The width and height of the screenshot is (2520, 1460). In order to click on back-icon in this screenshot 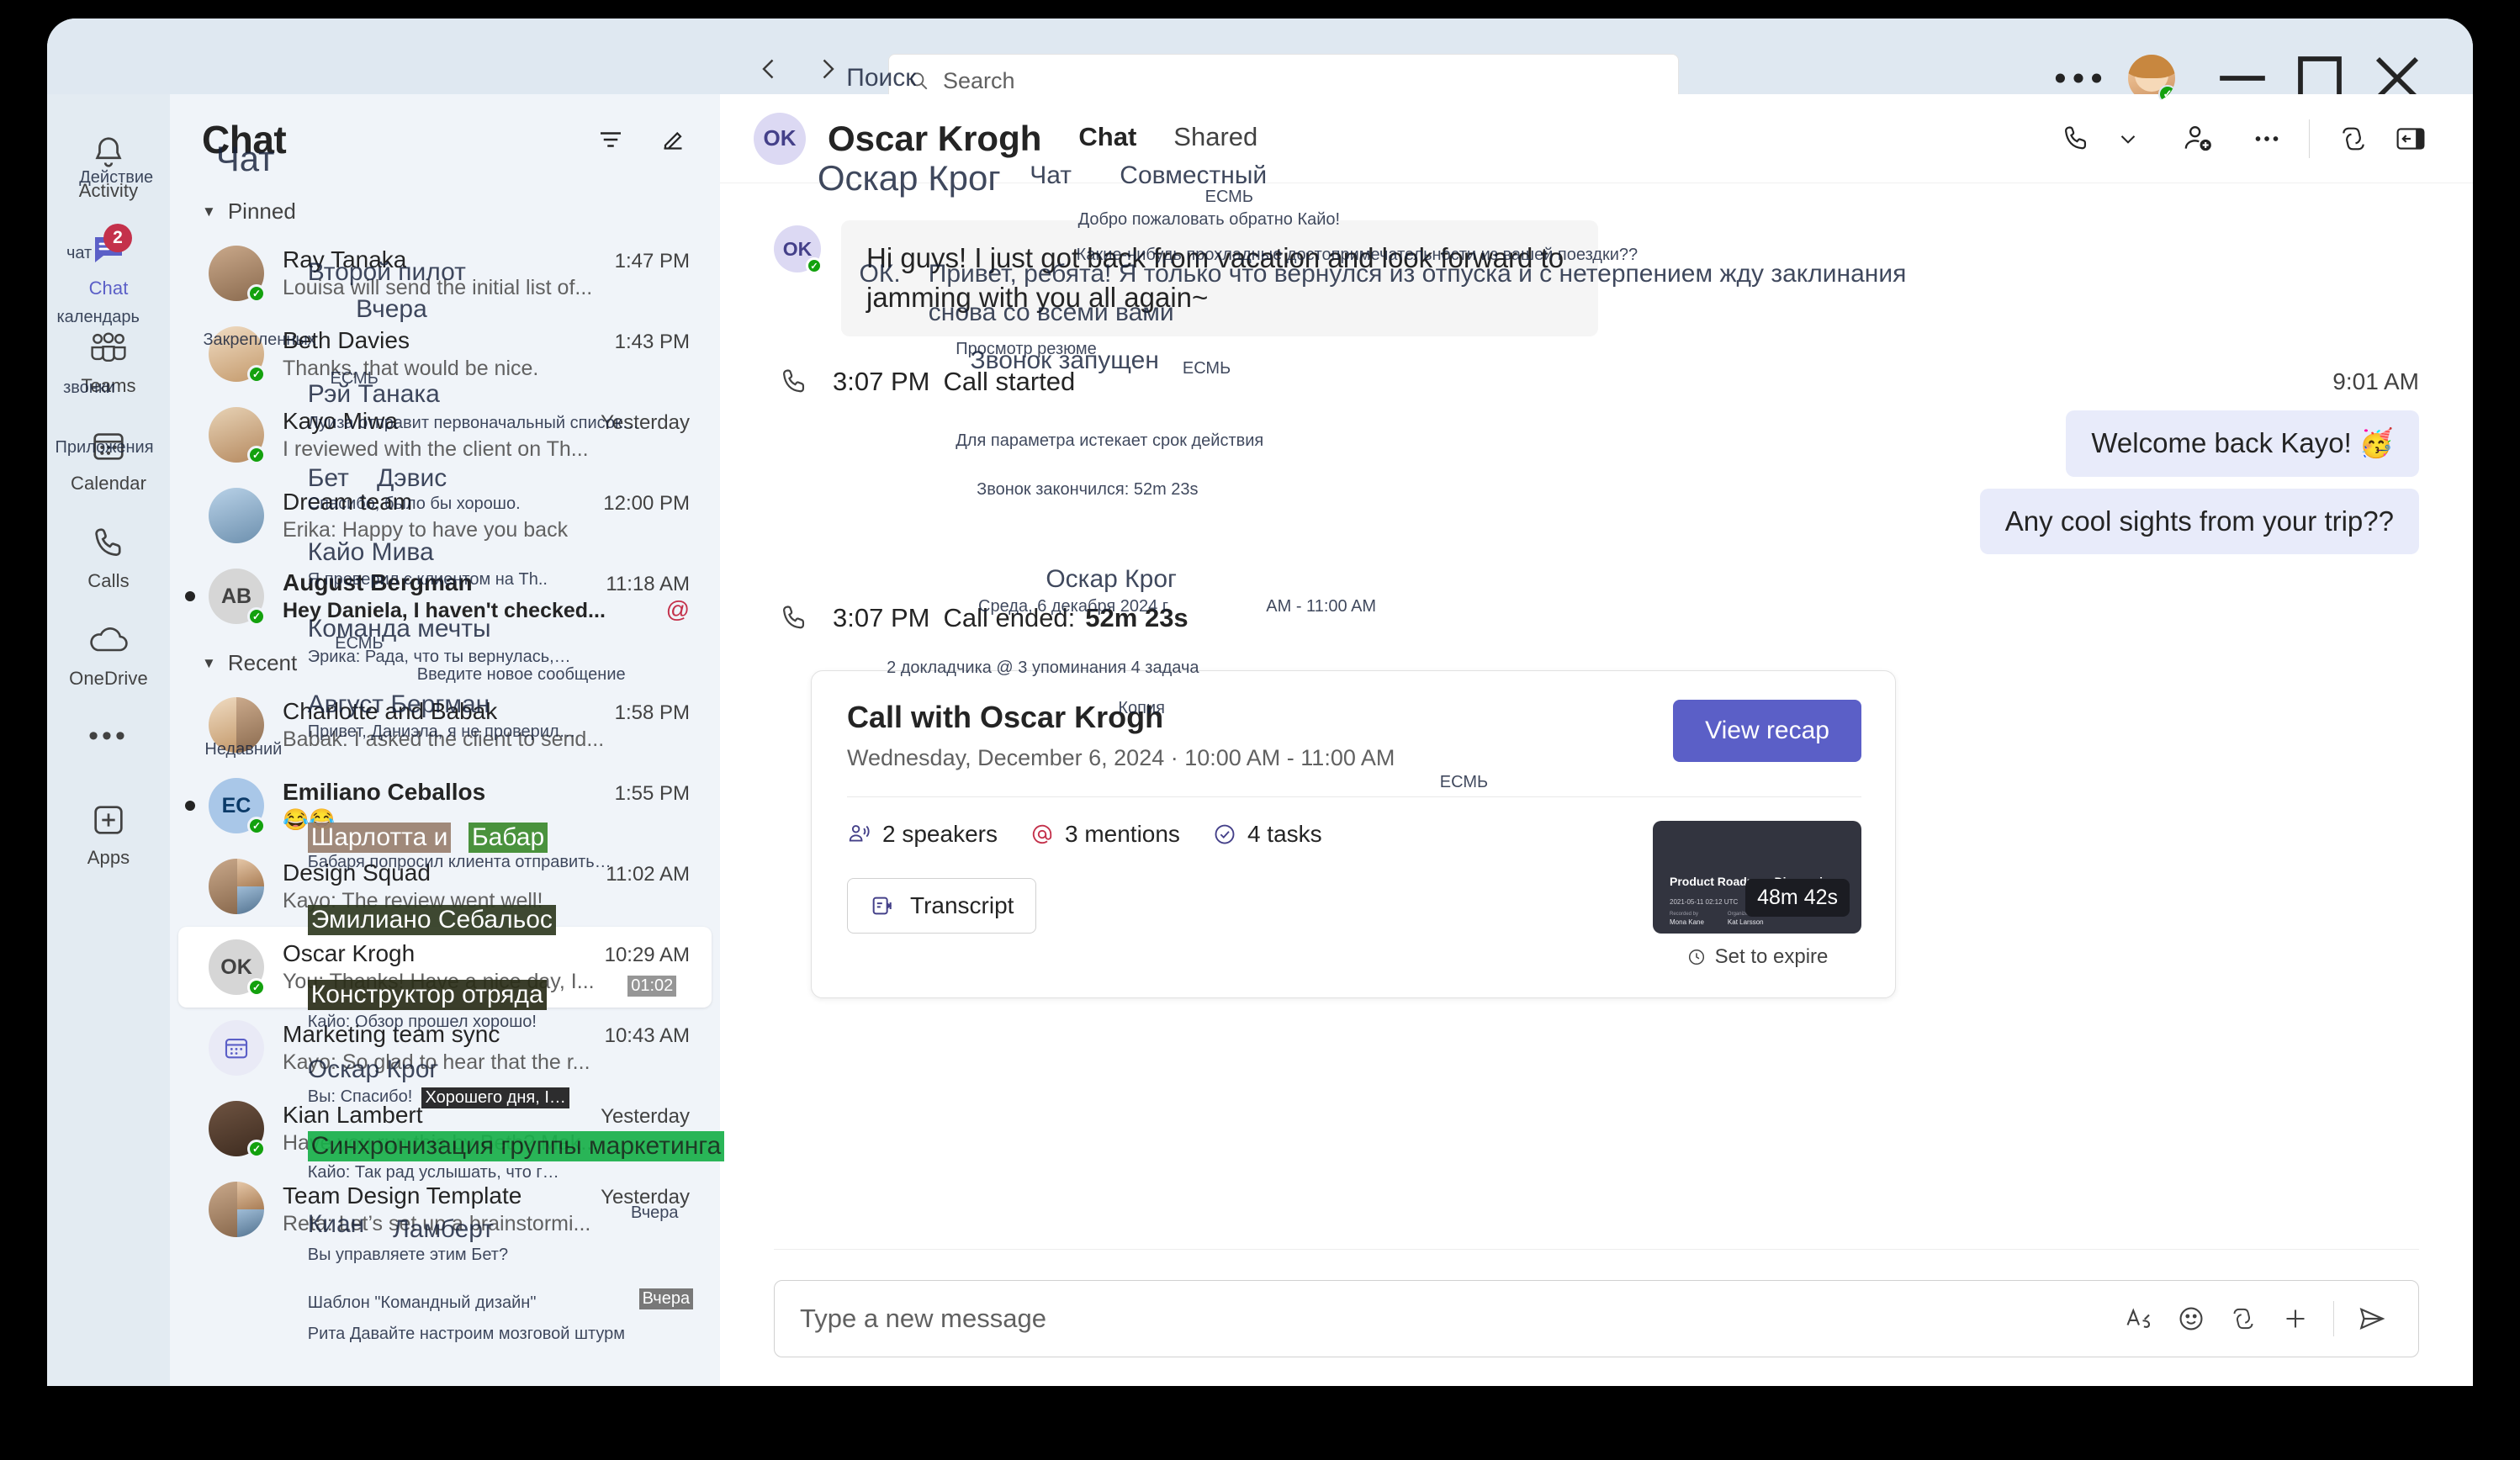, I will do `click(769, 69)`.